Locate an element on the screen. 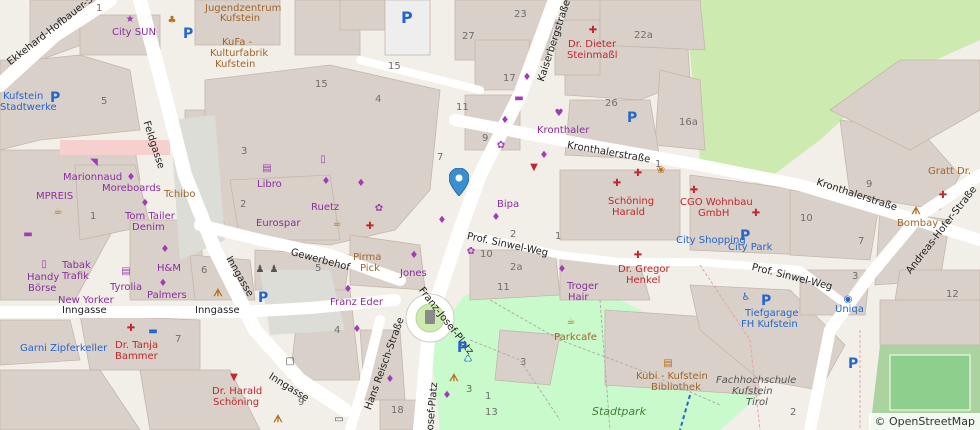  place-label: Libro is located at coordinates (269, 184).